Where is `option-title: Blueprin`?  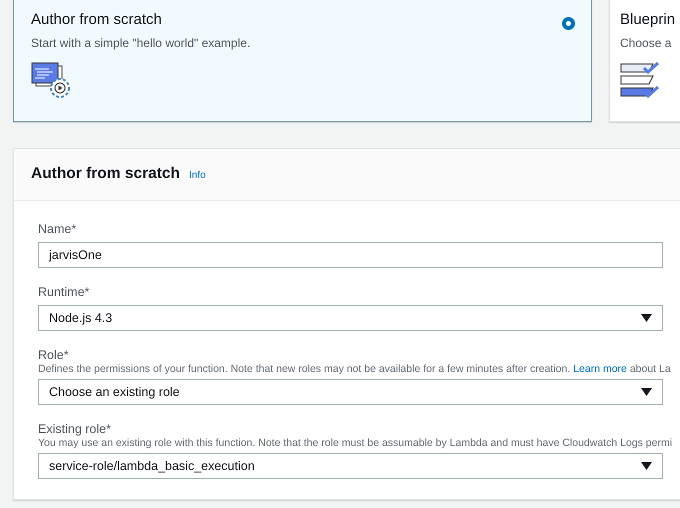
option-title: Blueprin is located at coordinates (648, 19).